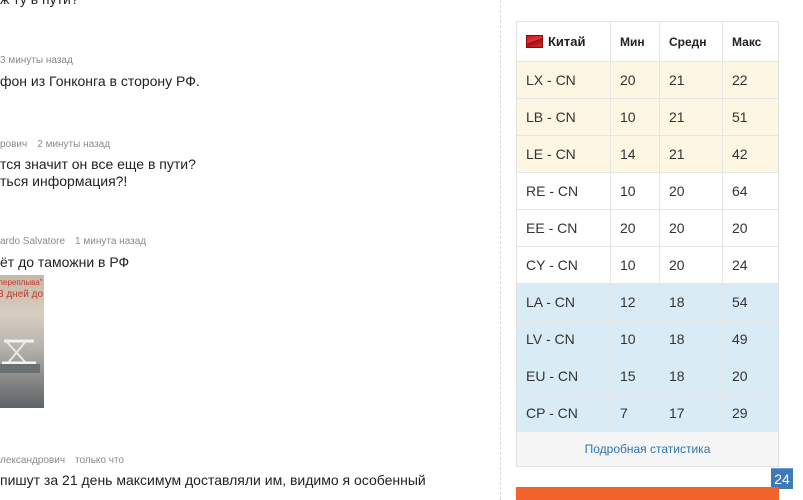 The image size is (803, 500). Describe the element at coordinates (32, 241) in the screenshot. I see `comment-author: ardo Salvatore` at that location.